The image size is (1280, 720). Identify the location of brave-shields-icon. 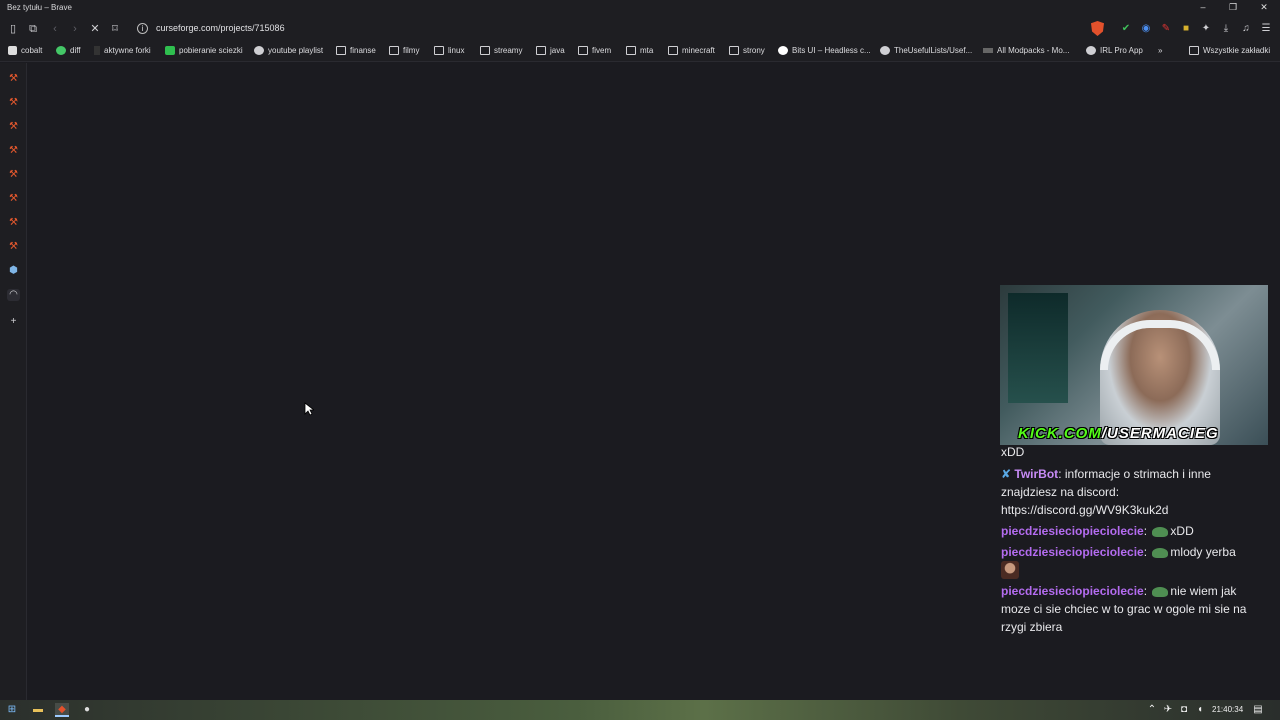
(1097, 28).